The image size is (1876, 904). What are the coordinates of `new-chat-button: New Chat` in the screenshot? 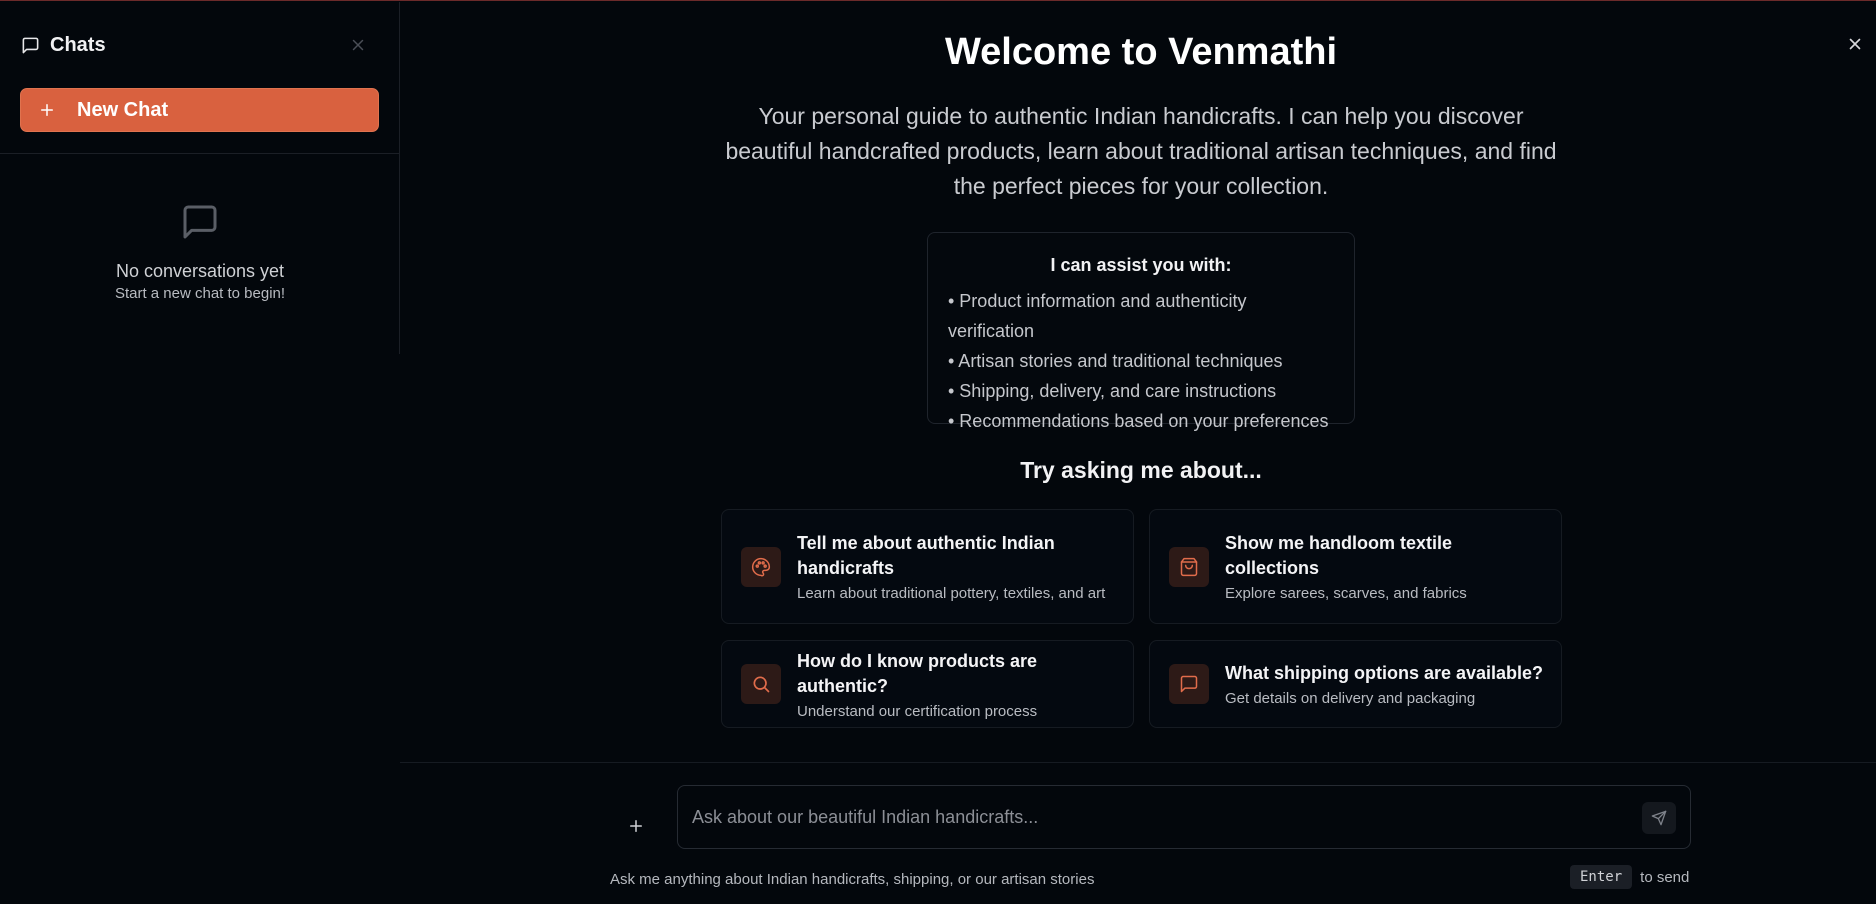 It's located at (199, 110).